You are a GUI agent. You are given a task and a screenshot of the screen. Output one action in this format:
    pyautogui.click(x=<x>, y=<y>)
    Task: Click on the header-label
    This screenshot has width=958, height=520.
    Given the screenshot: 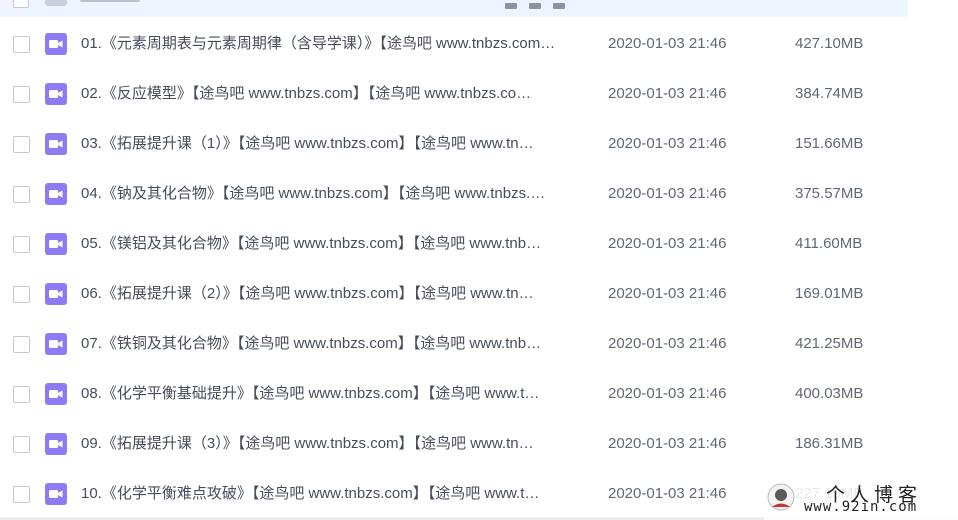 What is the action you would take?
    pyautogui.click(x=110, y=1)
    